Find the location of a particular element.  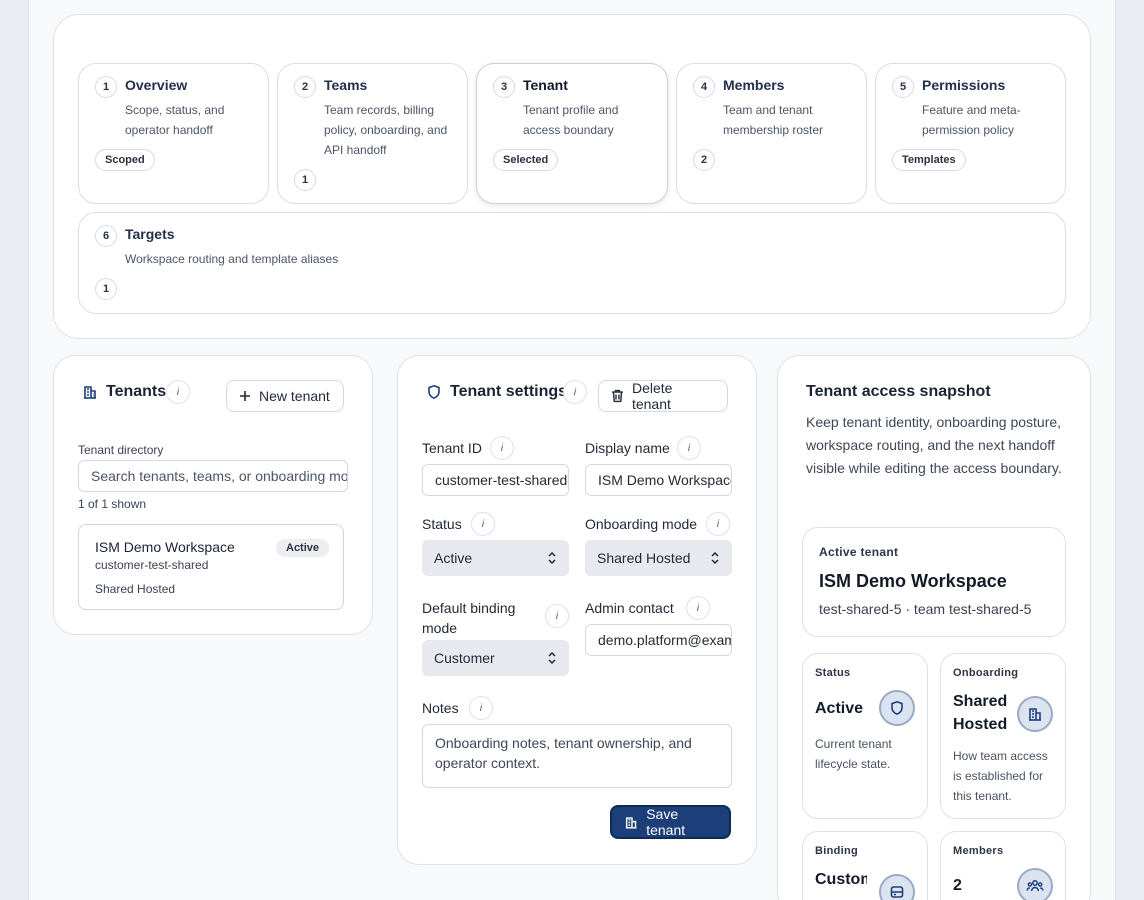

binding-mode-label: Default binding mode is located at coordinates (469, 618).